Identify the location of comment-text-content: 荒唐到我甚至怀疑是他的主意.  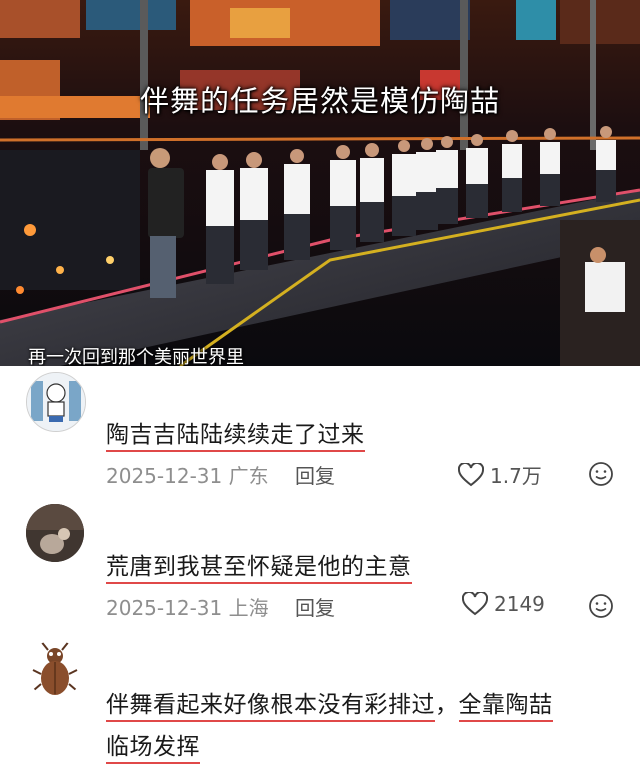
(259, 569).